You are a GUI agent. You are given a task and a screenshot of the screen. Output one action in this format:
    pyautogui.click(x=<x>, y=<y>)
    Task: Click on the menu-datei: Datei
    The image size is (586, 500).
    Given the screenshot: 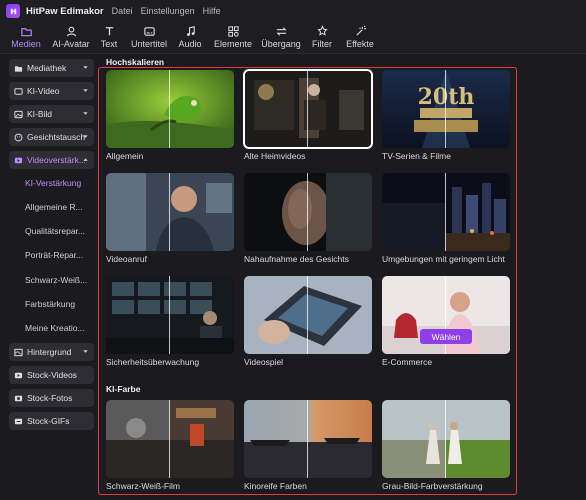 What is the action you would take?
    pyautogui.click(x=122, y=11)
    